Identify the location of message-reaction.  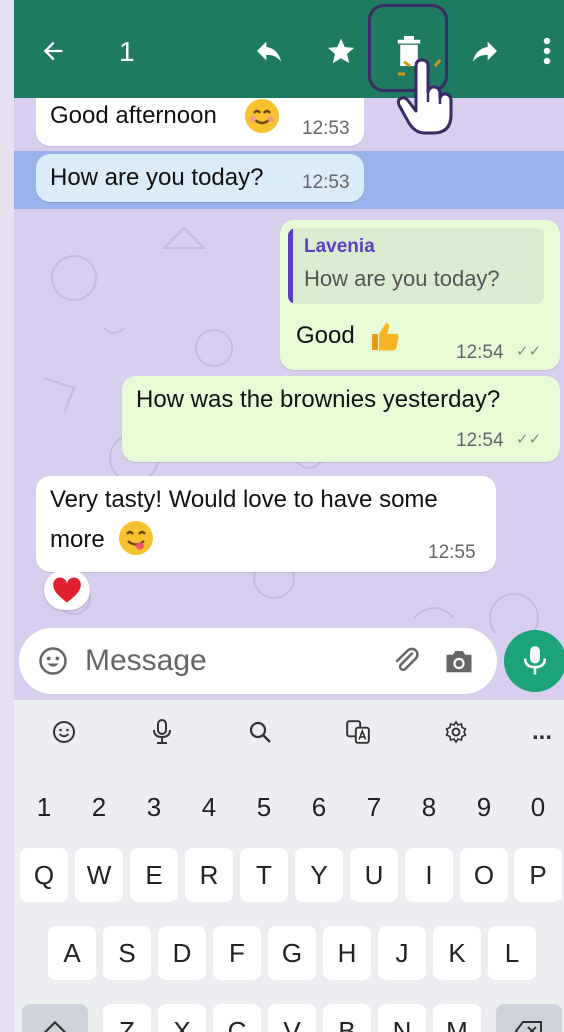
(67, 590).